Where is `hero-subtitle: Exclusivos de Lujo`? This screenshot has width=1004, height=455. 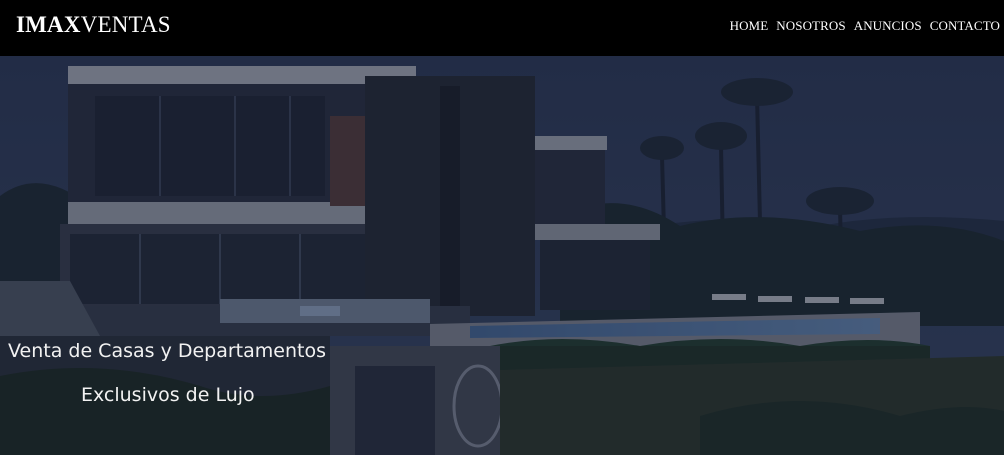 hero-subtitle: Exclusivos de Lujo is located at coordinates (168, 395).